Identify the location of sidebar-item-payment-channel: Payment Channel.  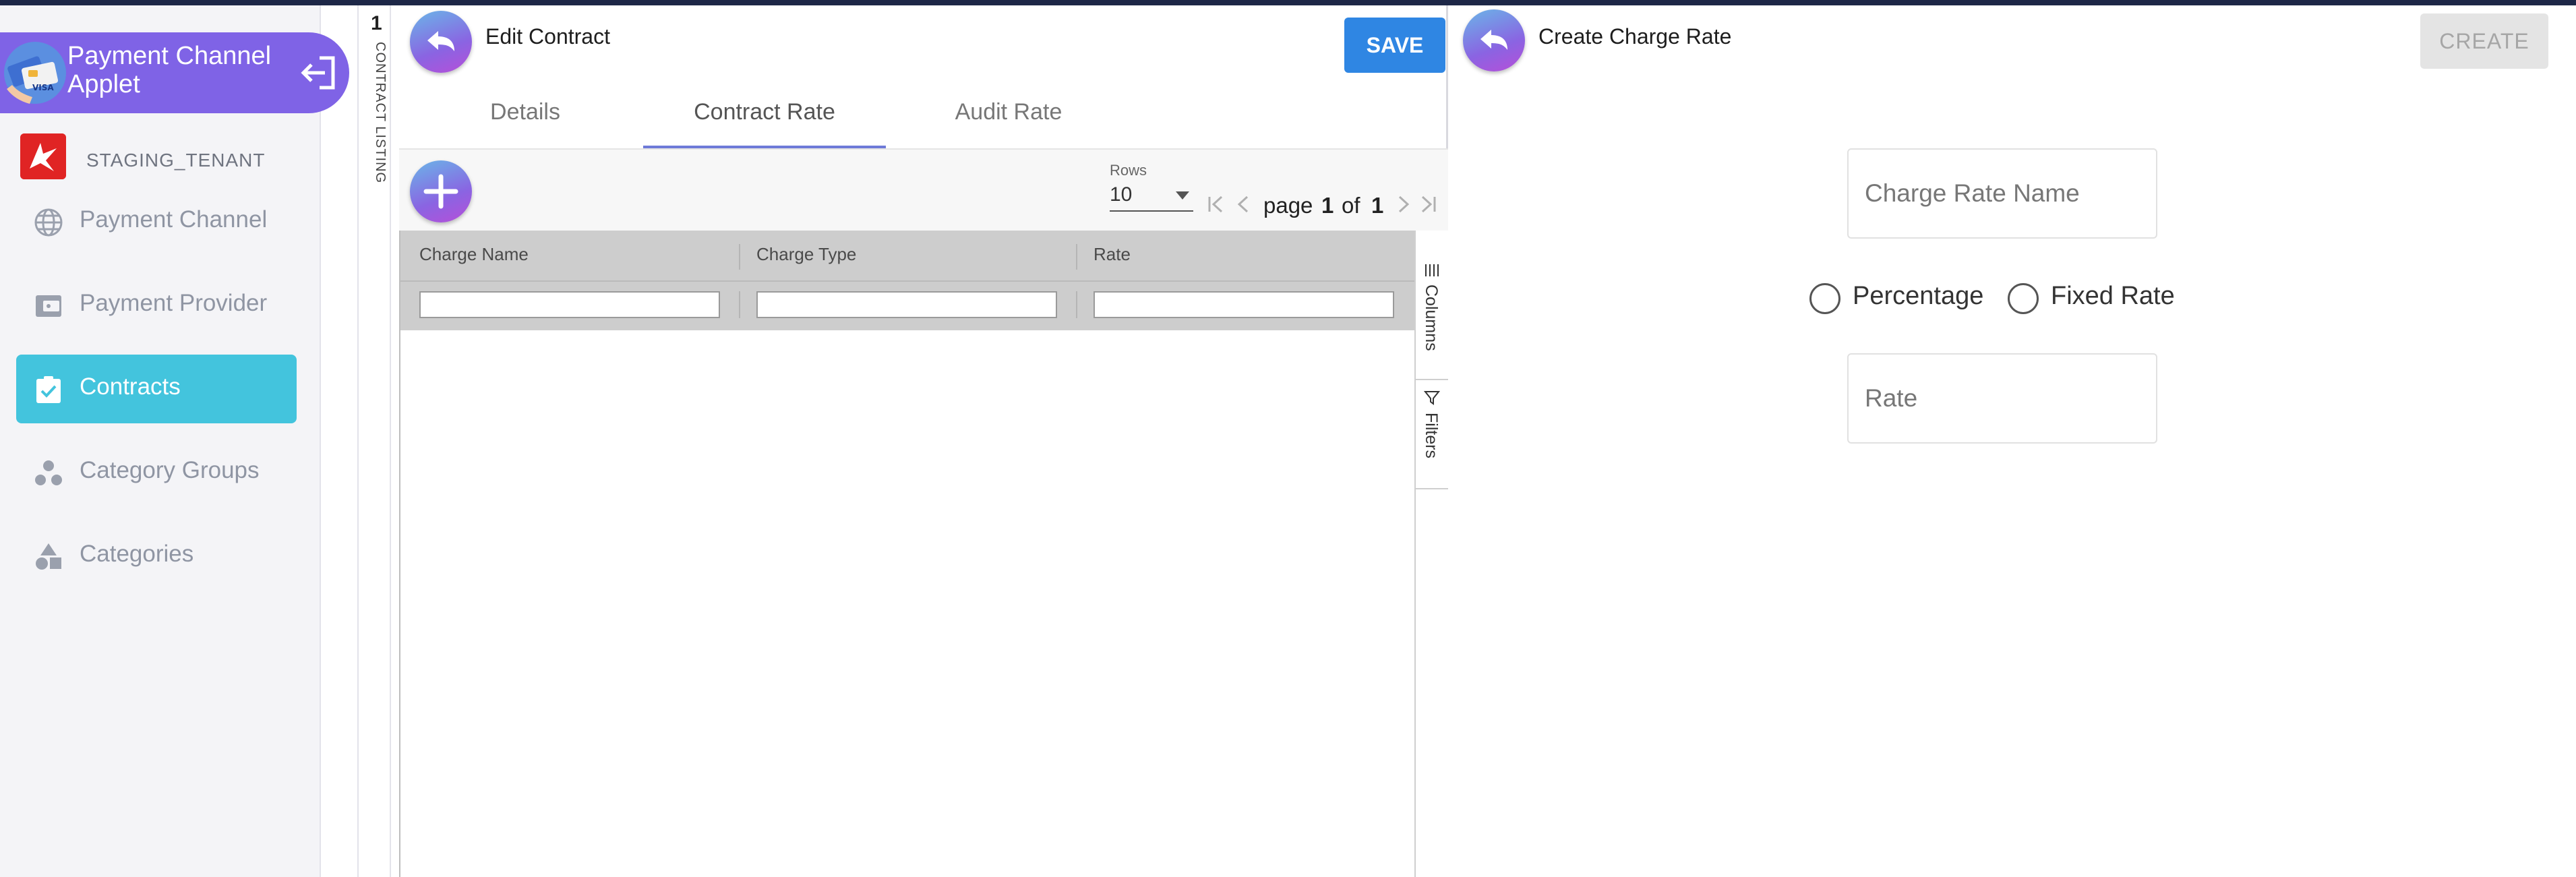
(156, 221).